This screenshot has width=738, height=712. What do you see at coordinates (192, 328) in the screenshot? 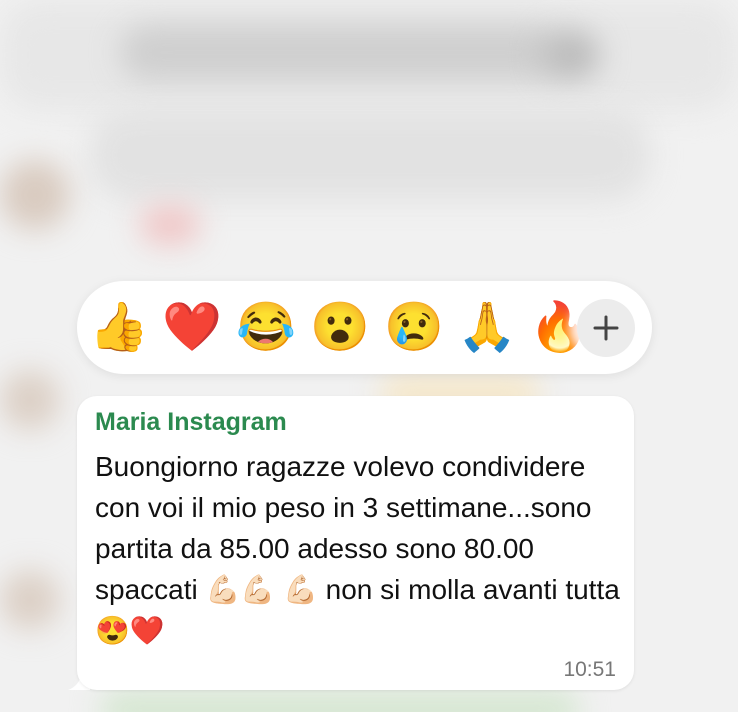
I see `reaction-red-heart: ❤️` at bounding box center [192, 328].